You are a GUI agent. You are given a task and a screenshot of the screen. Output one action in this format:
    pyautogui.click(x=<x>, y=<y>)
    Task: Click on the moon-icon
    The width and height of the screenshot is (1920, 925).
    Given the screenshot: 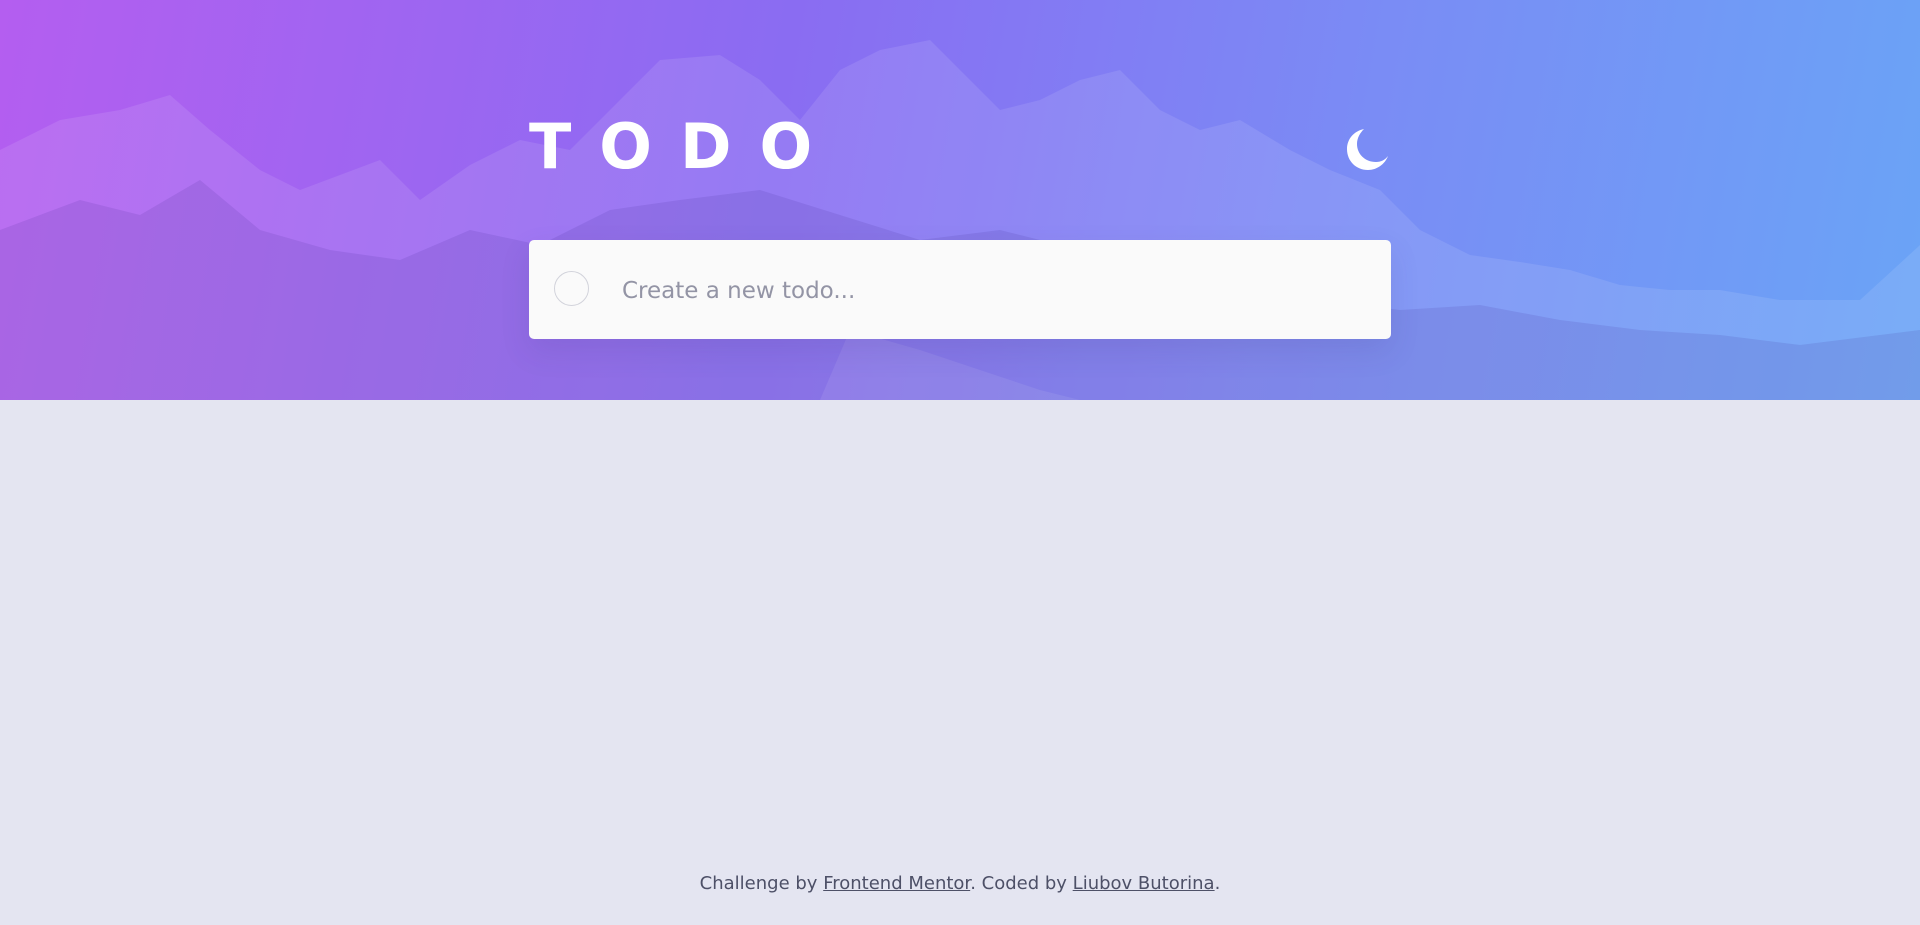 What is the action you would take?
    pyautogui.click(x=1367, y=149)
    